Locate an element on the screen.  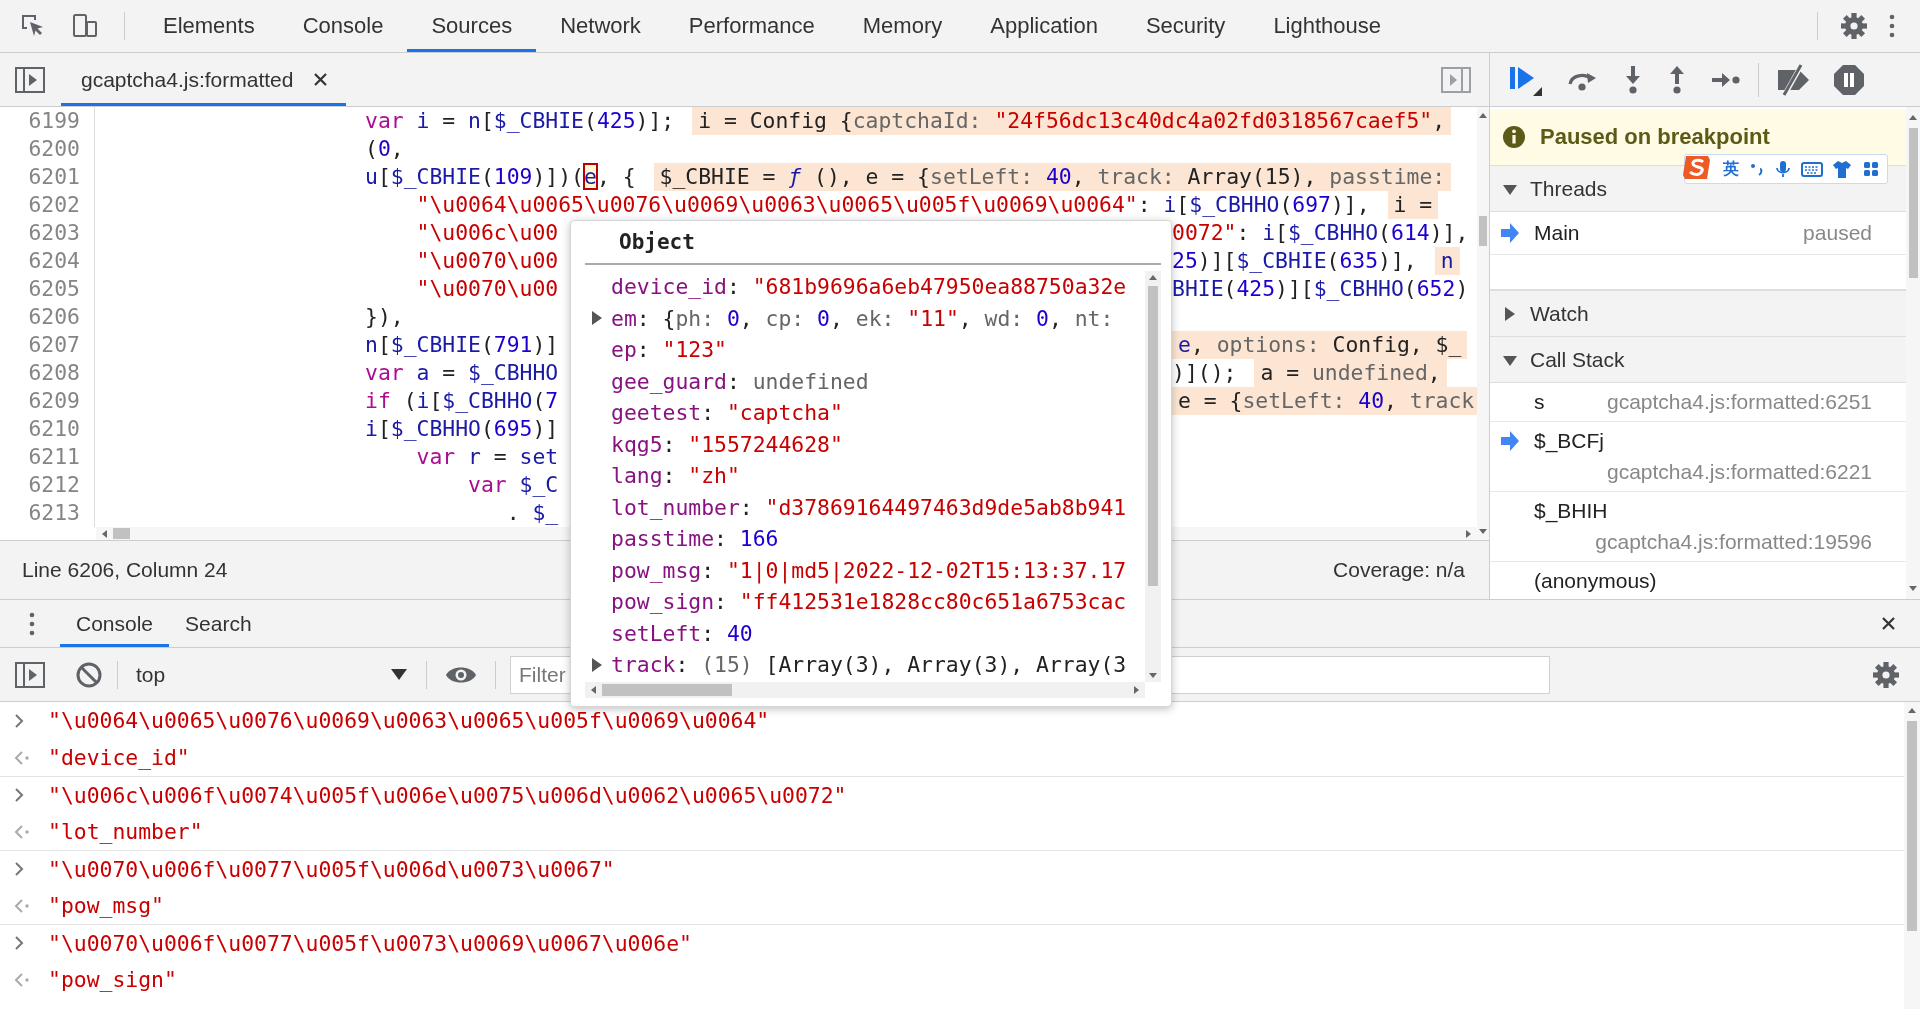
drawer-tab: Search is located at coordinates (218, 623).